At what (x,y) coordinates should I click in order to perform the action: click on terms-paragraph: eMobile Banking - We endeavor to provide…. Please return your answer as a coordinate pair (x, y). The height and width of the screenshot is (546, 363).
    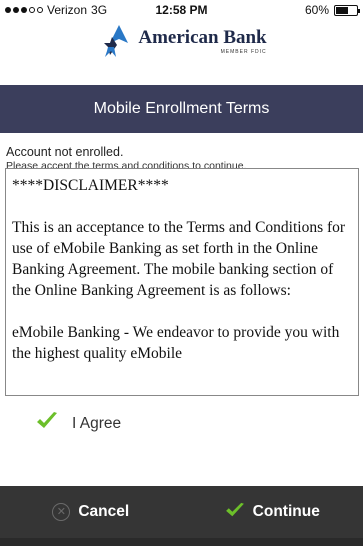
    Looking at the image, I should click on (176, 343).